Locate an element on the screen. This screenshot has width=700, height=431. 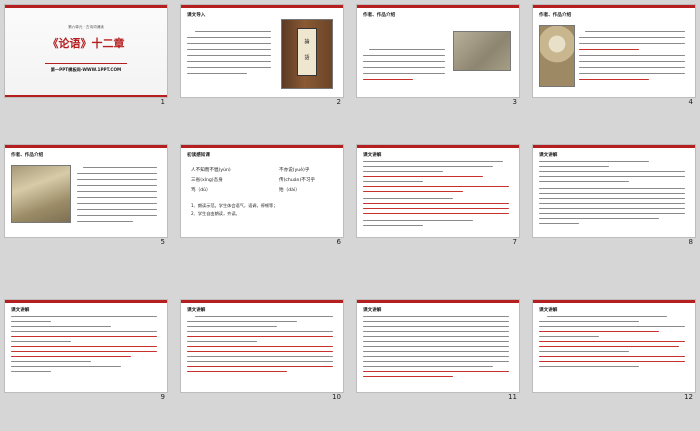
slide-number: 12 is located at coordinates (688, 397).